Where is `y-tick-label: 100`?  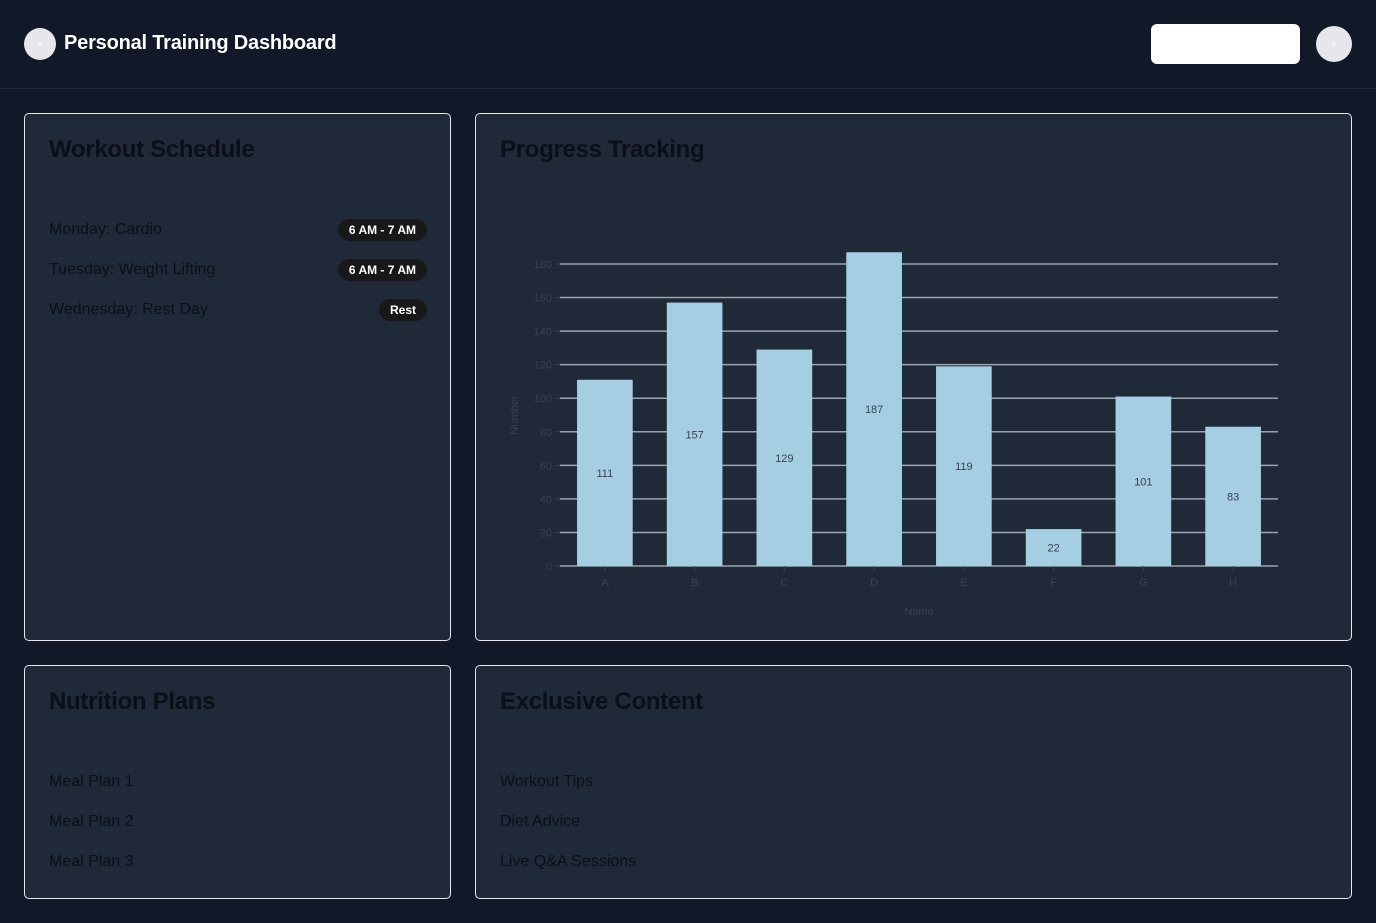
y-tick-label: 100 is located at coordinates (543, 399).